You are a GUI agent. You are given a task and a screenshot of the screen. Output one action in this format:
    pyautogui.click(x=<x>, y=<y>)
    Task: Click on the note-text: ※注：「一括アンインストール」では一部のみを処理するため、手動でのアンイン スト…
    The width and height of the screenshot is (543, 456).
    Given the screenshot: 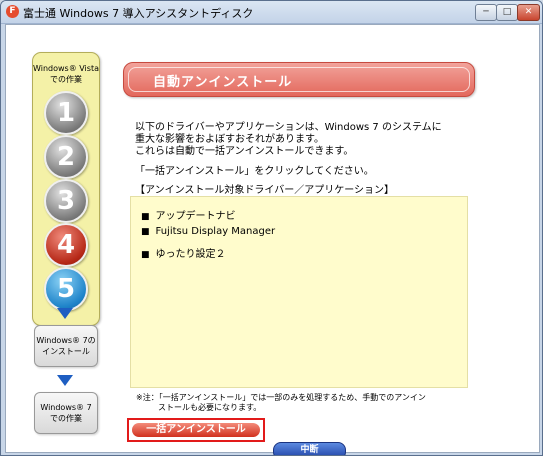 What is the action you would take?
    pyautogui.click(x=281, y=402)
    